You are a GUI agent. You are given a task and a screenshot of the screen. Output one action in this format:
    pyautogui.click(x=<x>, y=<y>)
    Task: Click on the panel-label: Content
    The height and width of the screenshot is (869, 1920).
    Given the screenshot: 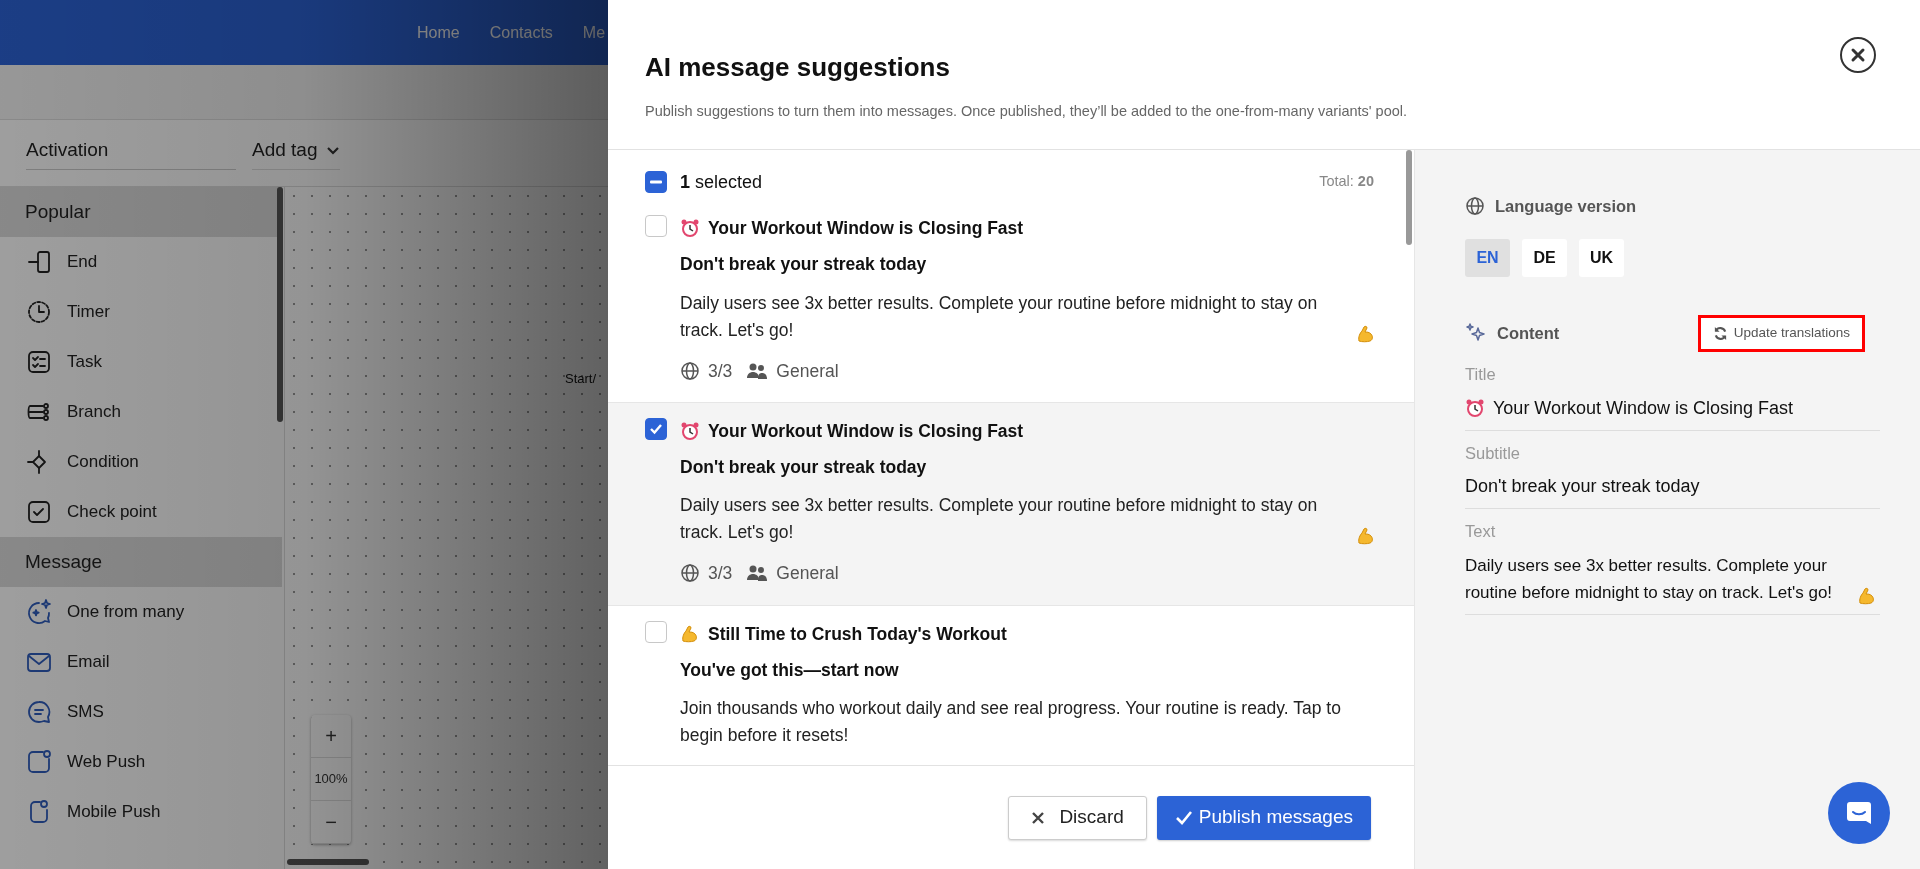 What is the action you would take?
    pyautogui.click(x=1528, y=333)
    